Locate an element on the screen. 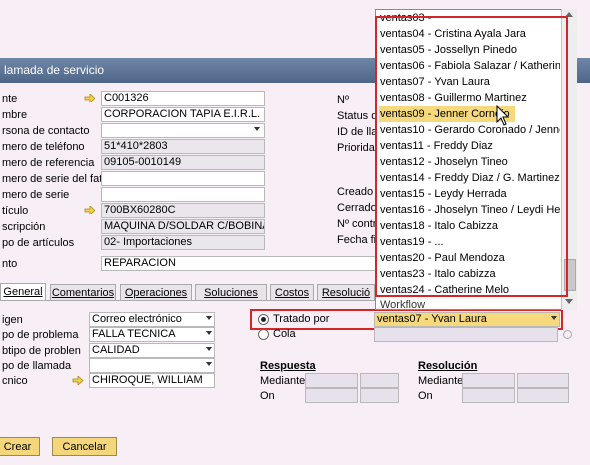 This screenshot has height=465, width=590. general-field-select: CHIROQUE, WILLIAM is located at coordinates (152, 380).